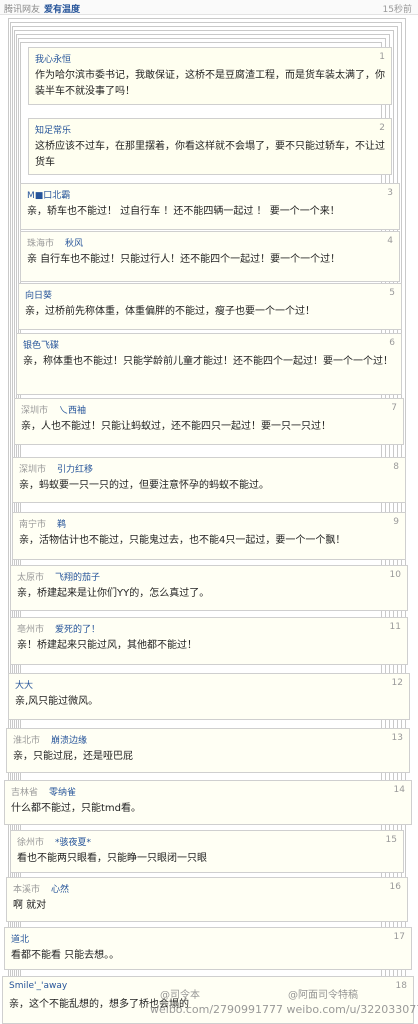 This screenshot has width=418, height=1024. I want to click on comment-username-link: 大大, so click(24, 684).